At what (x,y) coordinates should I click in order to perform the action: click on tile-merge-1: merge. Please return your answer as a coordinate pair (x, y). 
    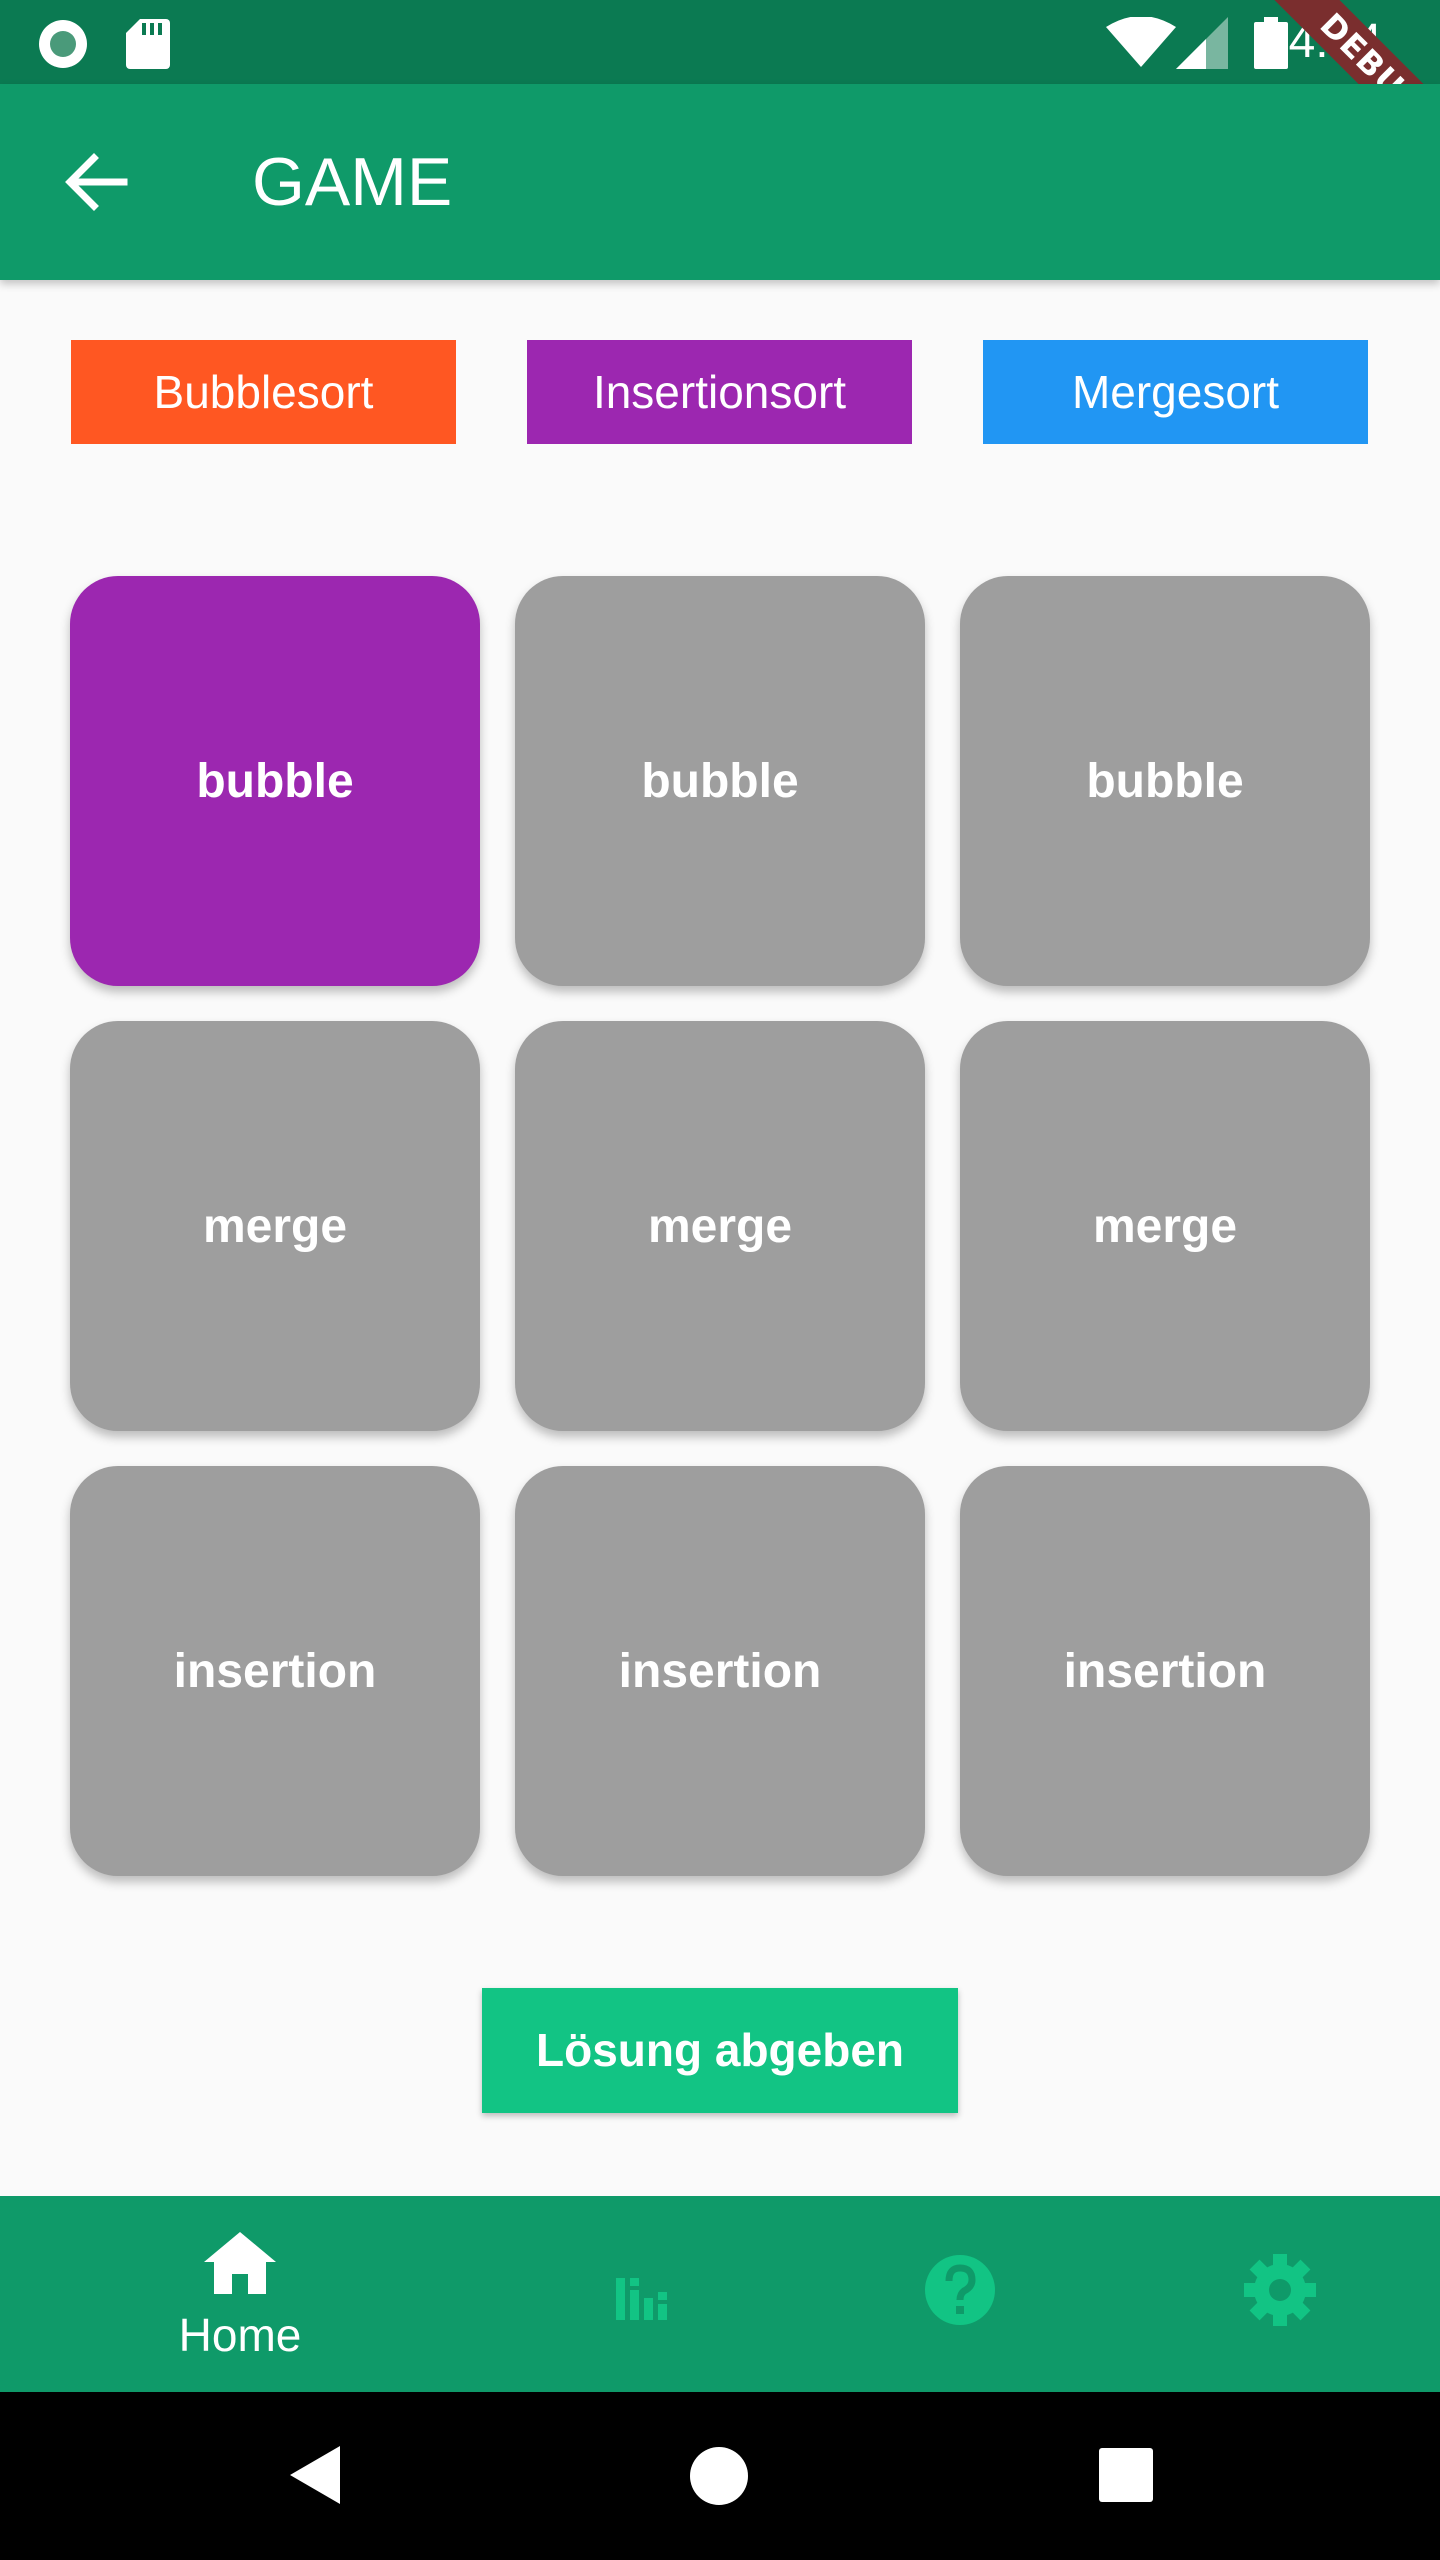
    Looking at the image, I should click on (275, 1226).